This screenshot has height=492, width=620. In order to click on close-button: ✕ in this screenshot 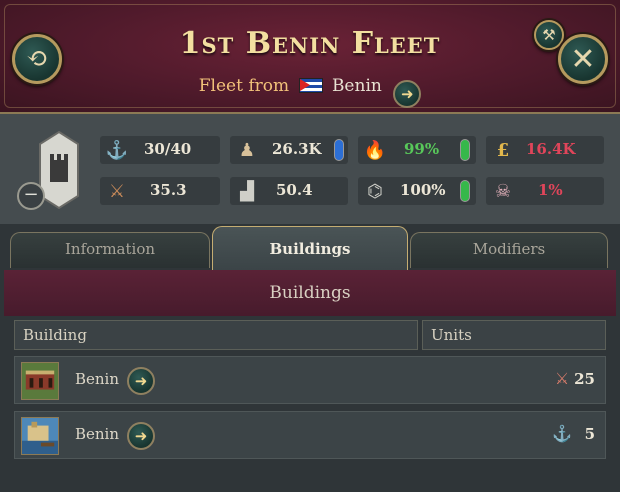, I will do `click(583, 59)`.